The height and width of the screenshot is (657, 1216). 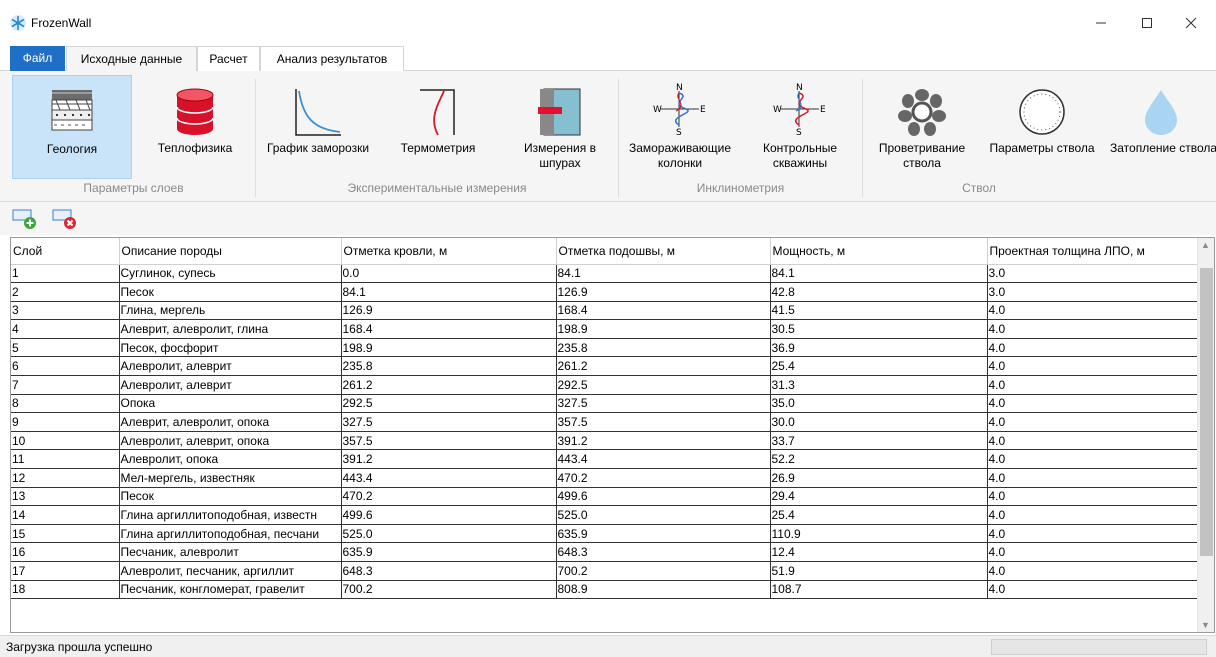 I want to click on cell-top-mark: 198.9, so click(x=449, y=348).